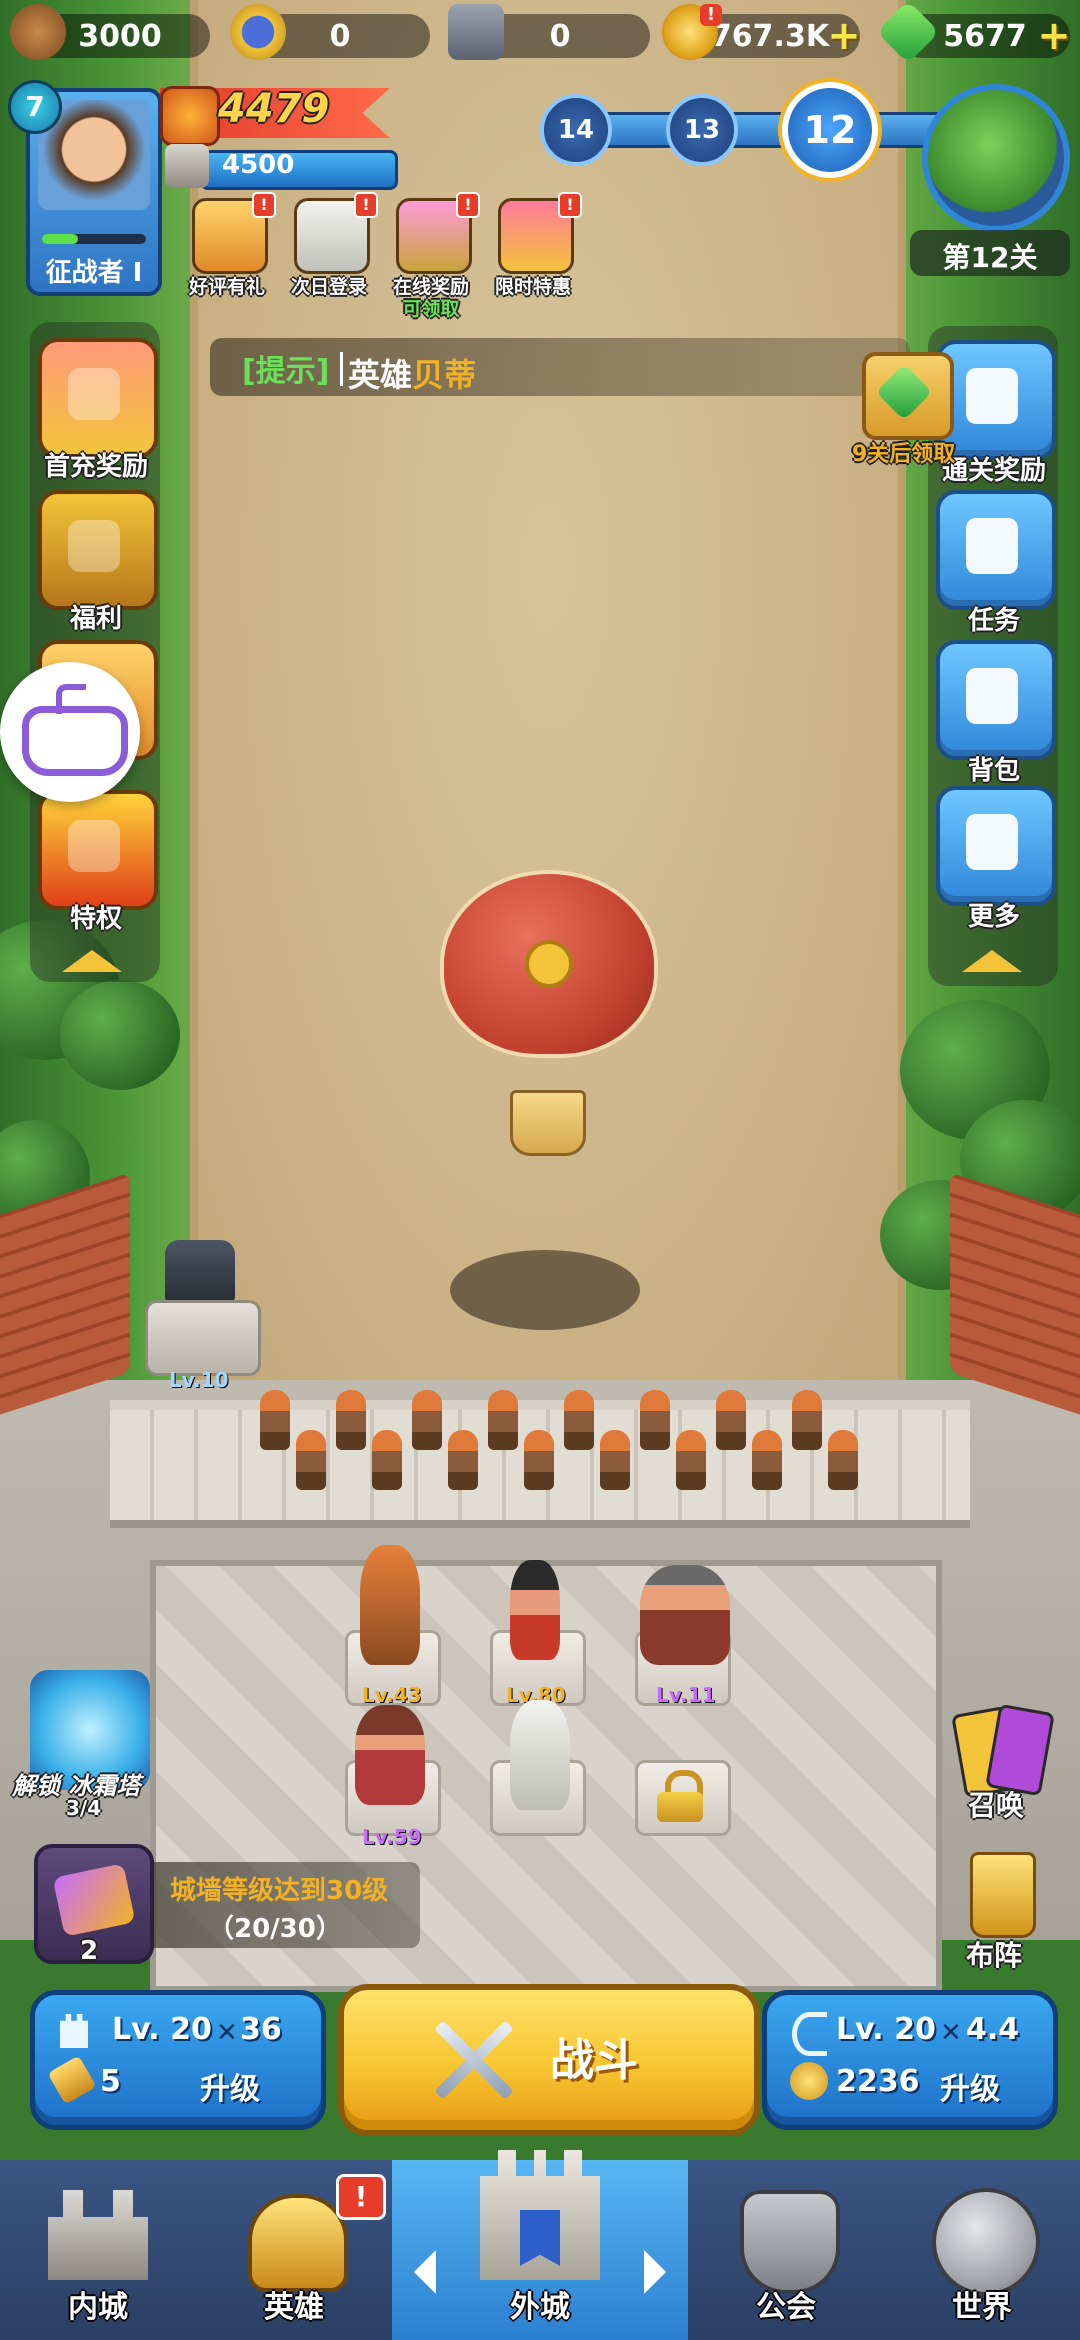  Describe the element at coordinates (904, 392) in the screenshot. I see `green-gem-icon` at that location.